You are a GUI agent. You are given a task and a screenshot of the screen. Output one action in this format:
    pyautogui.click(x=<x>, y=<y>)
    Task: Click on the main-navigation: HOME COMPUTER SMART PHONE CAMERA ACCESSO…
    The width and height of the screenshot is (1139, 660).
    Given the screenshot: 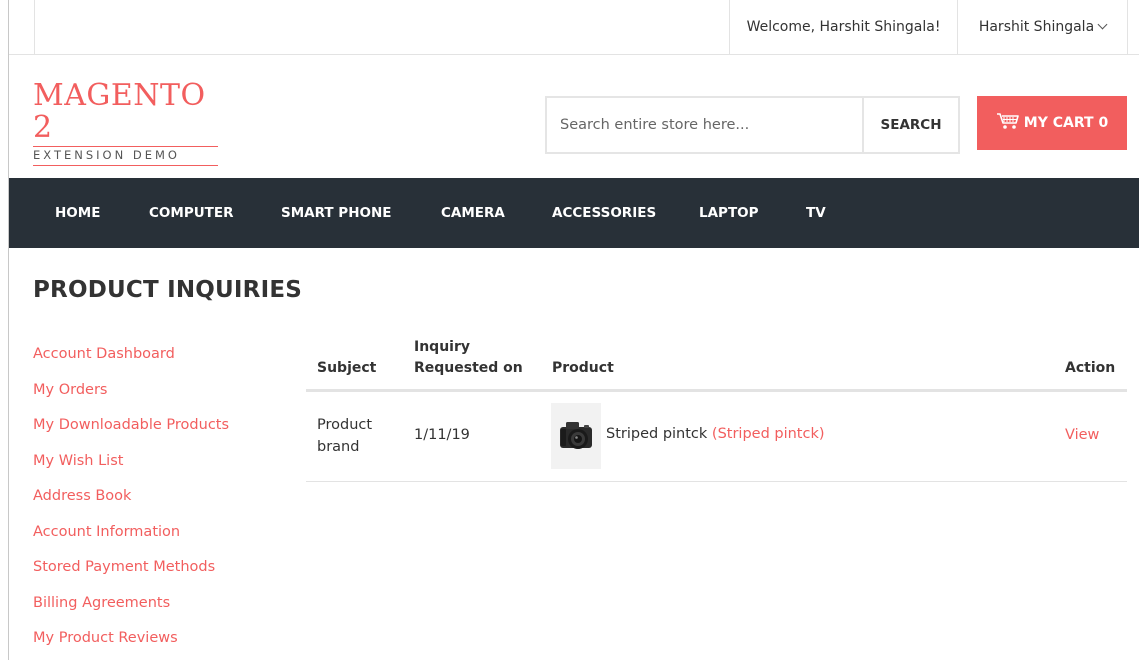 What is the action you would take?
    pyautogui.click(x=574, y=213)
    